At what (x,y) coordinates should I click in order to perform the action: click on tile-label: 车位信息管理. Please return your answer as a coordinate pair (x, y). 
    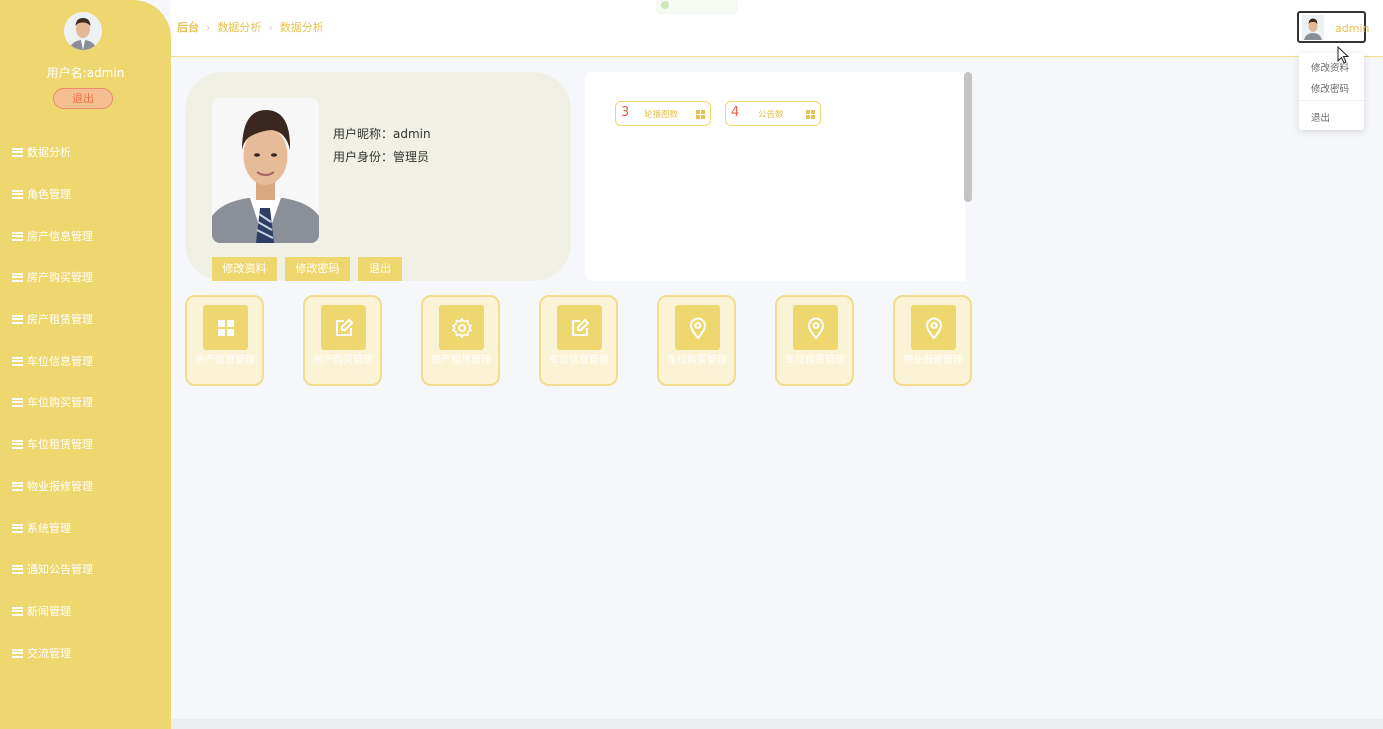
    Looking at the image, I should click on (579, 360).